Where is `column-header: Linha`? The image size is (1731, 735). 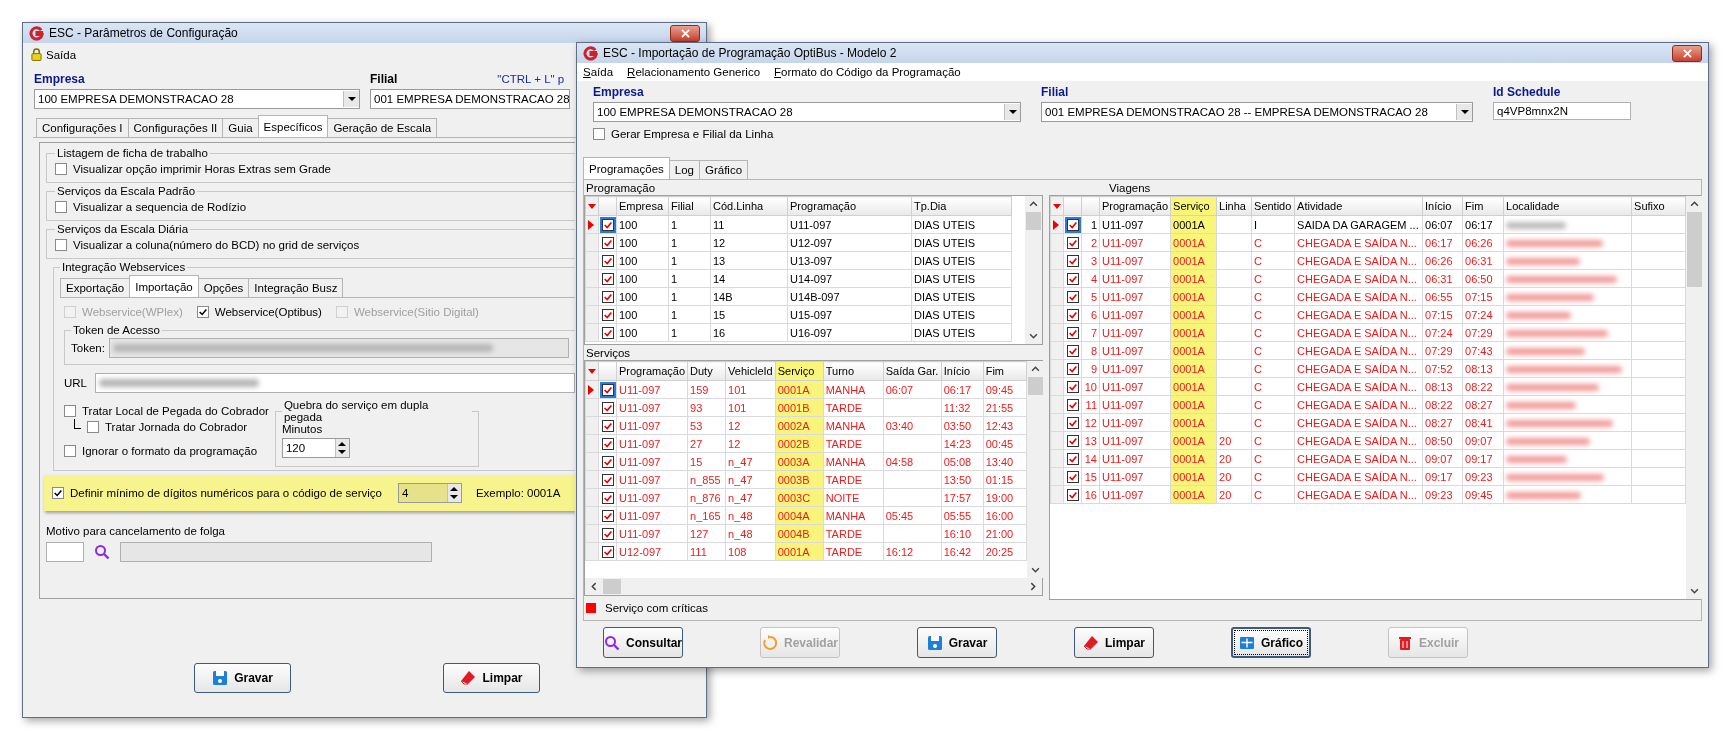 column-header: Linha is located at coordinates (1234, 206).